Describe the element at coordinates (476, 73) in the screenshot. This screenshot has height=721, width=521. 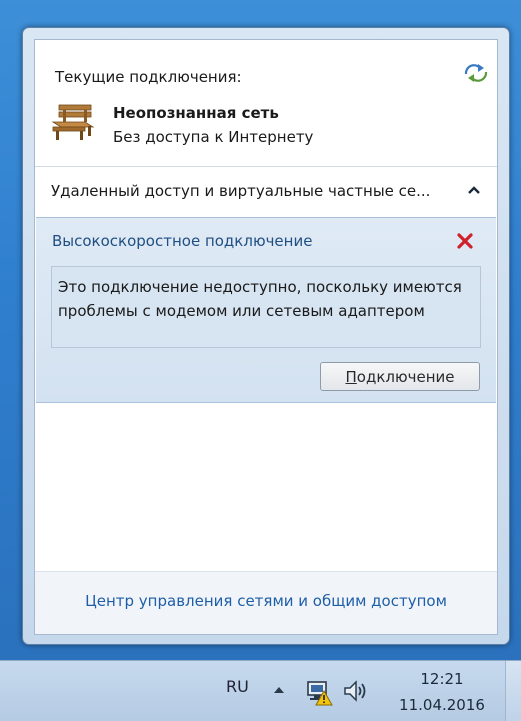
I see `refresh-network-icon` at that location.